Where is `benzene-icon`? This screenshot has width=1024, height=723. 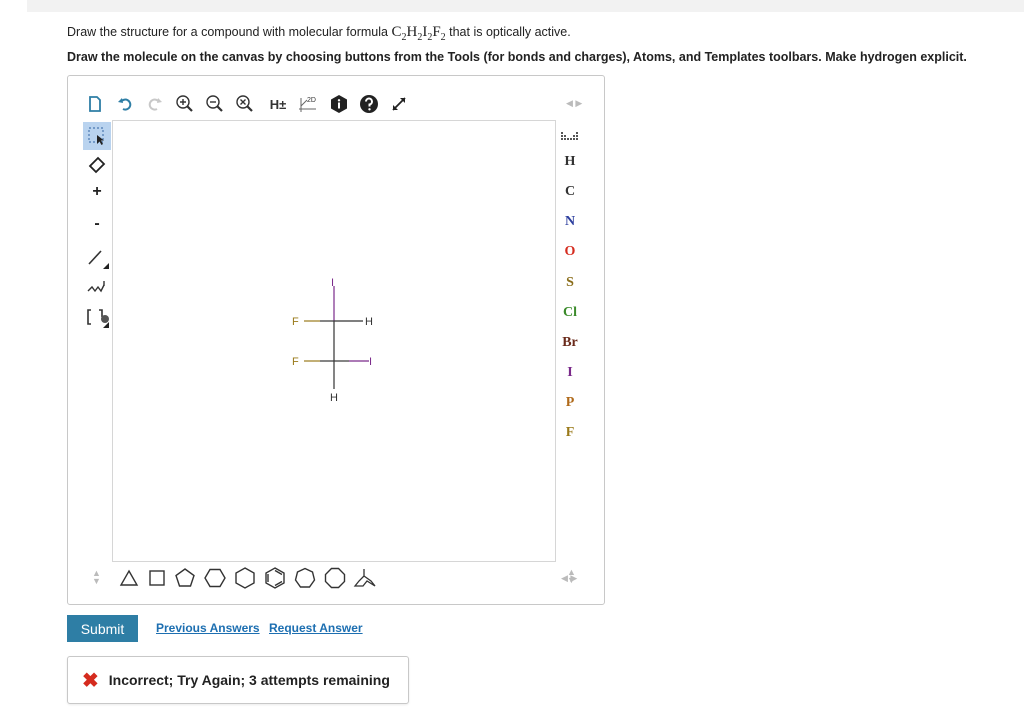 benzene-icon is located at coordinates (275, 578).